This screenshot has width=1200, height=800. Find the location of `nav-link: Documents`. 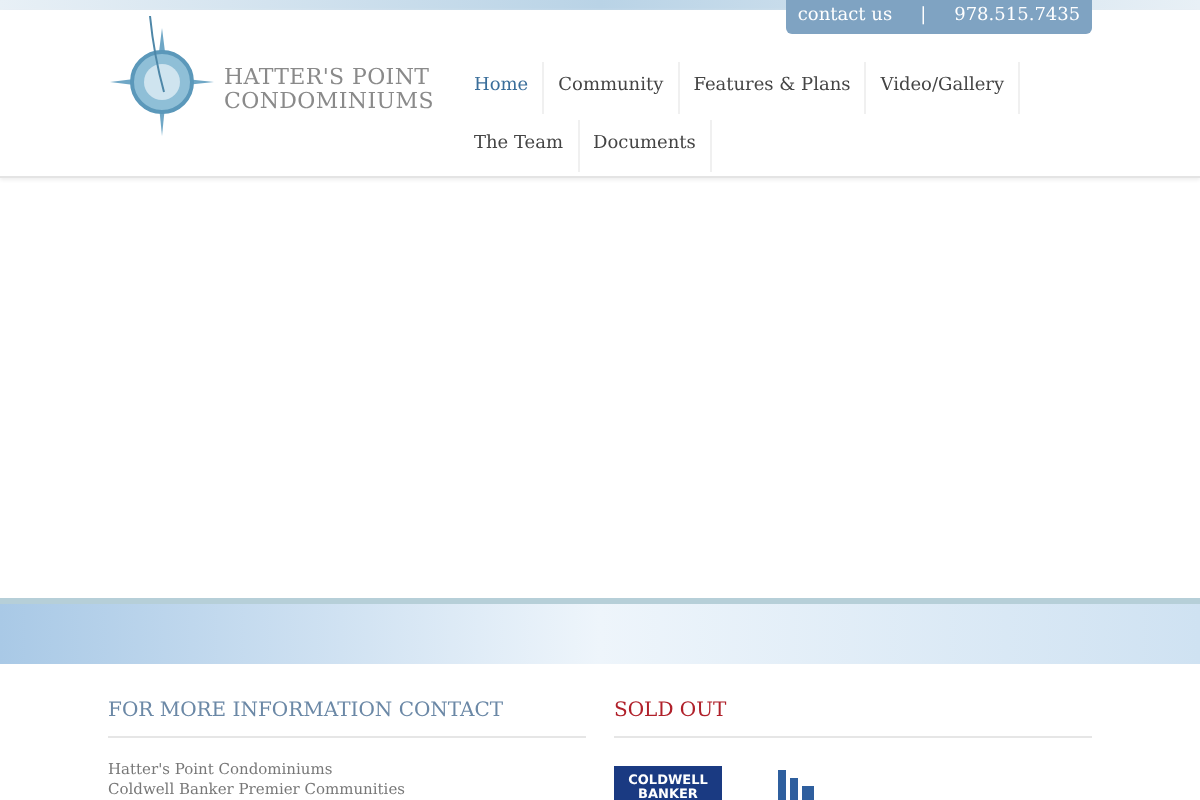

nav-link: Documents is located at coordinates (645, 145).